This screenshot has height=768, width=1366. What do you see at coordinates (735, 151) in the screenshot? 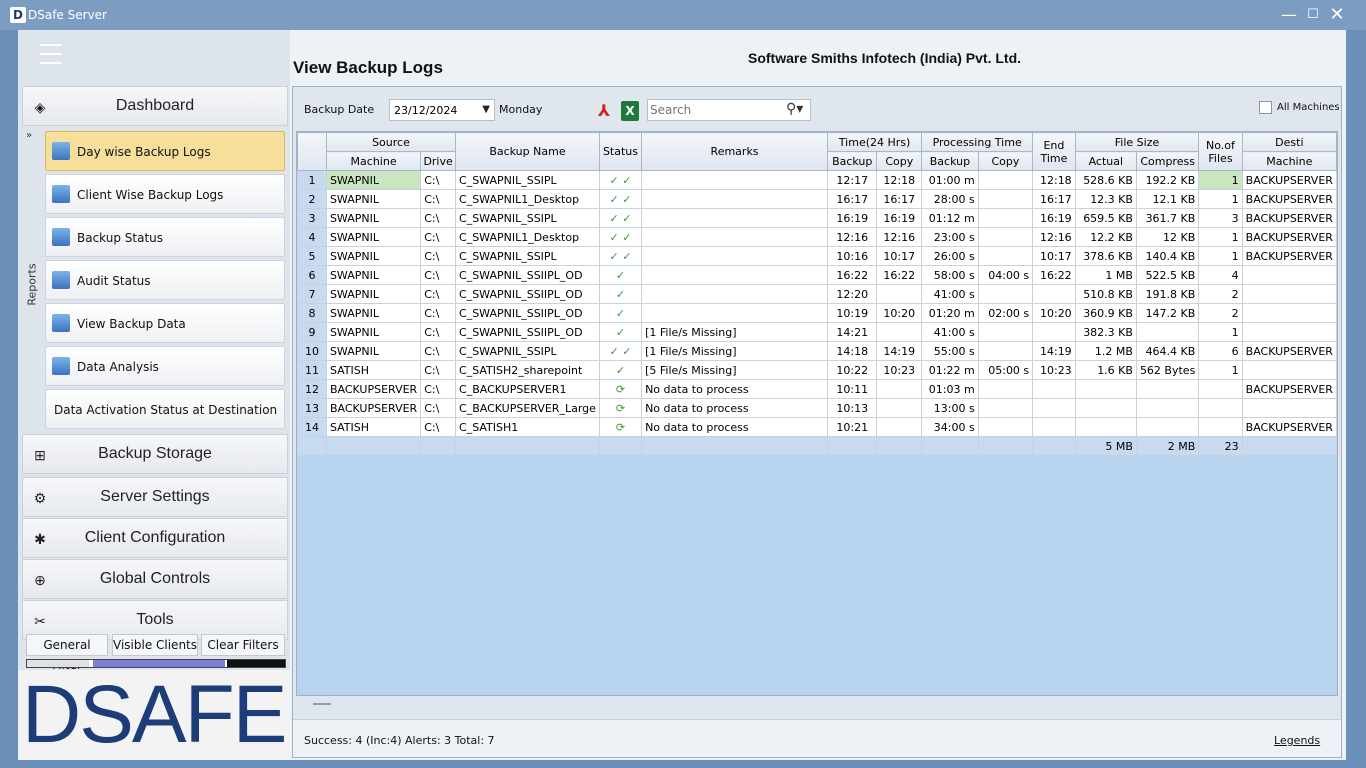
I see `remarks-header: Remarks` at bounding box center [735, 151].